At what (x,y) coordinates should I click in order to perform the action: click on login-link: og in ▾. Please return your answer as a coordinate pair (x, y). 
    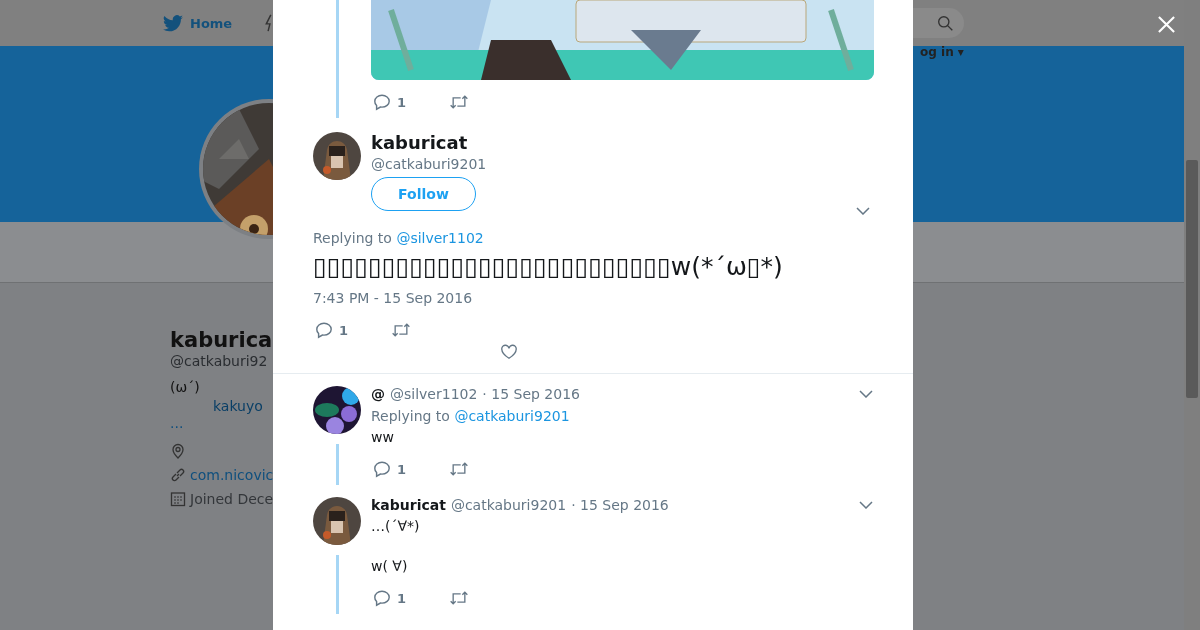
    Looking at the image, I should click on (942, 52).